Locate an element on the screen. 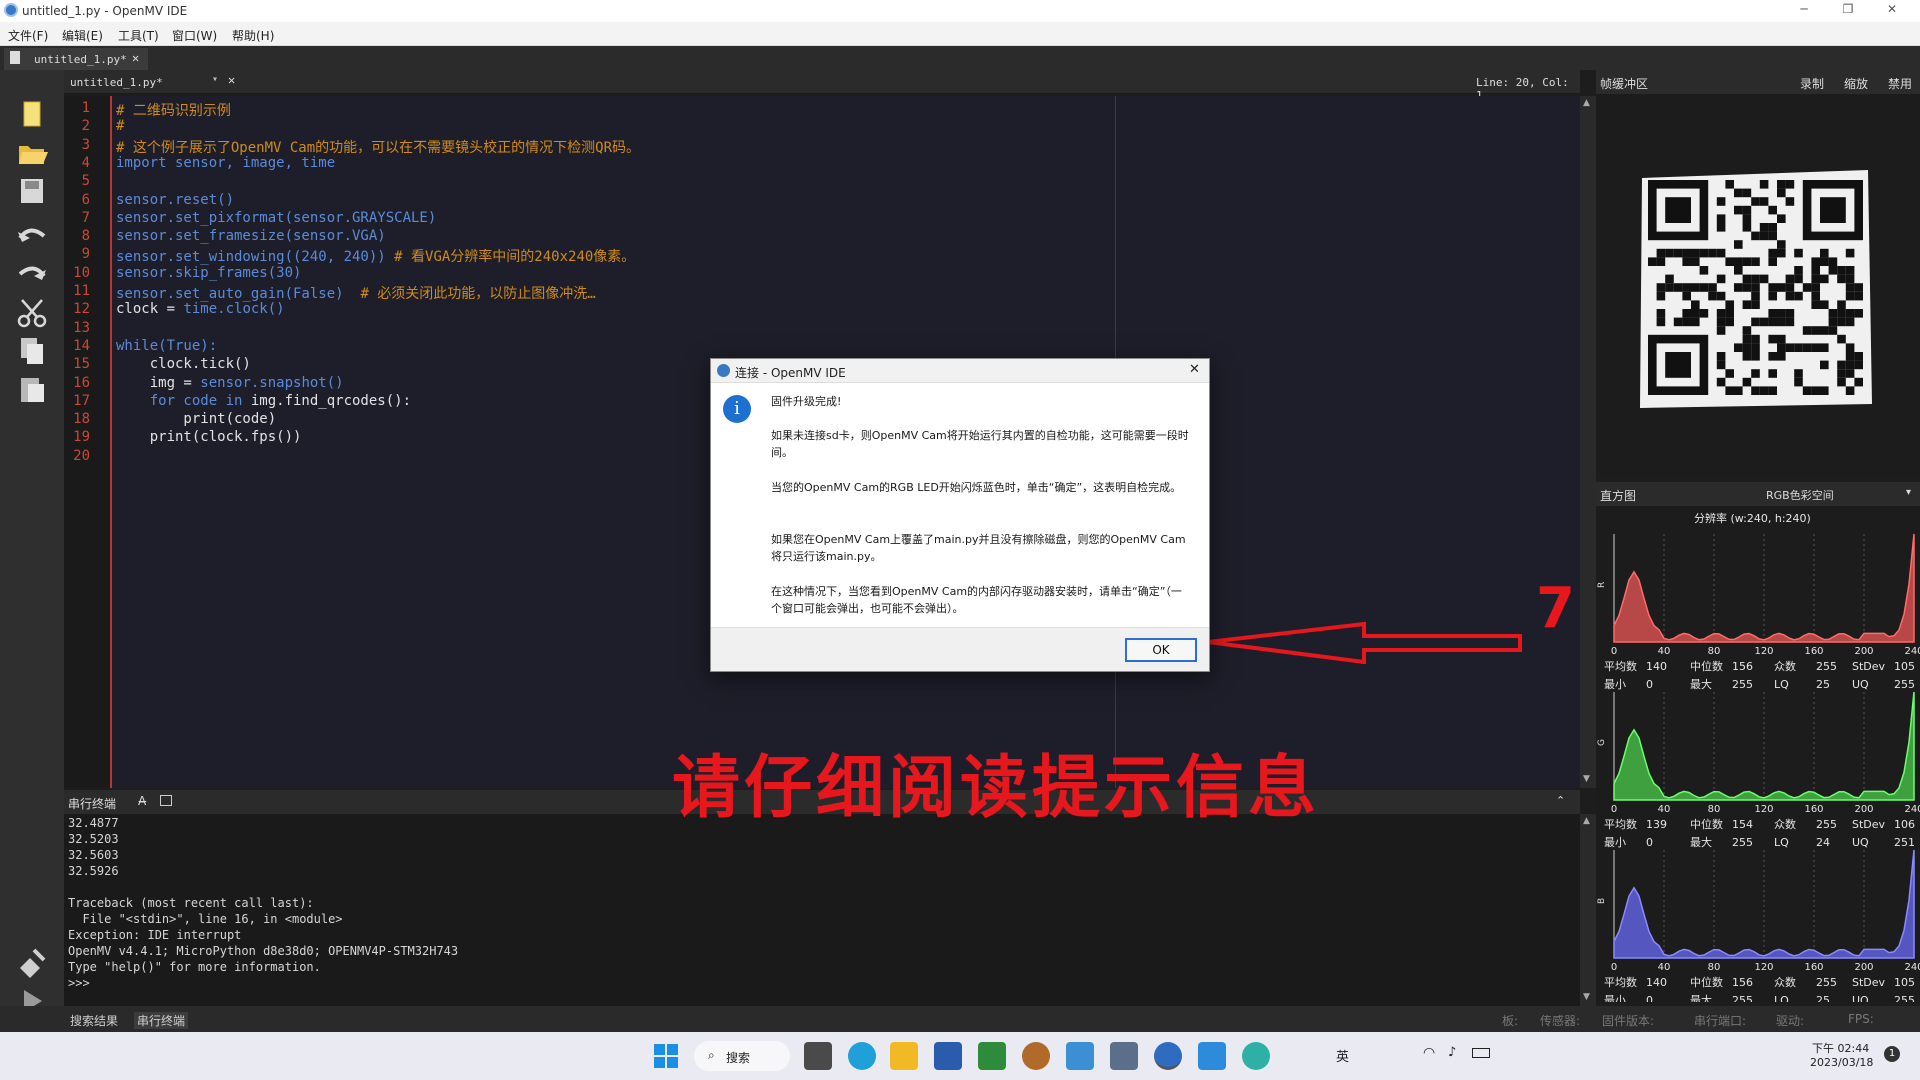 The image size is (1920, 1080). code-token: sensor.set_windowing((240, 240)) is located at coordinates (255, 257).